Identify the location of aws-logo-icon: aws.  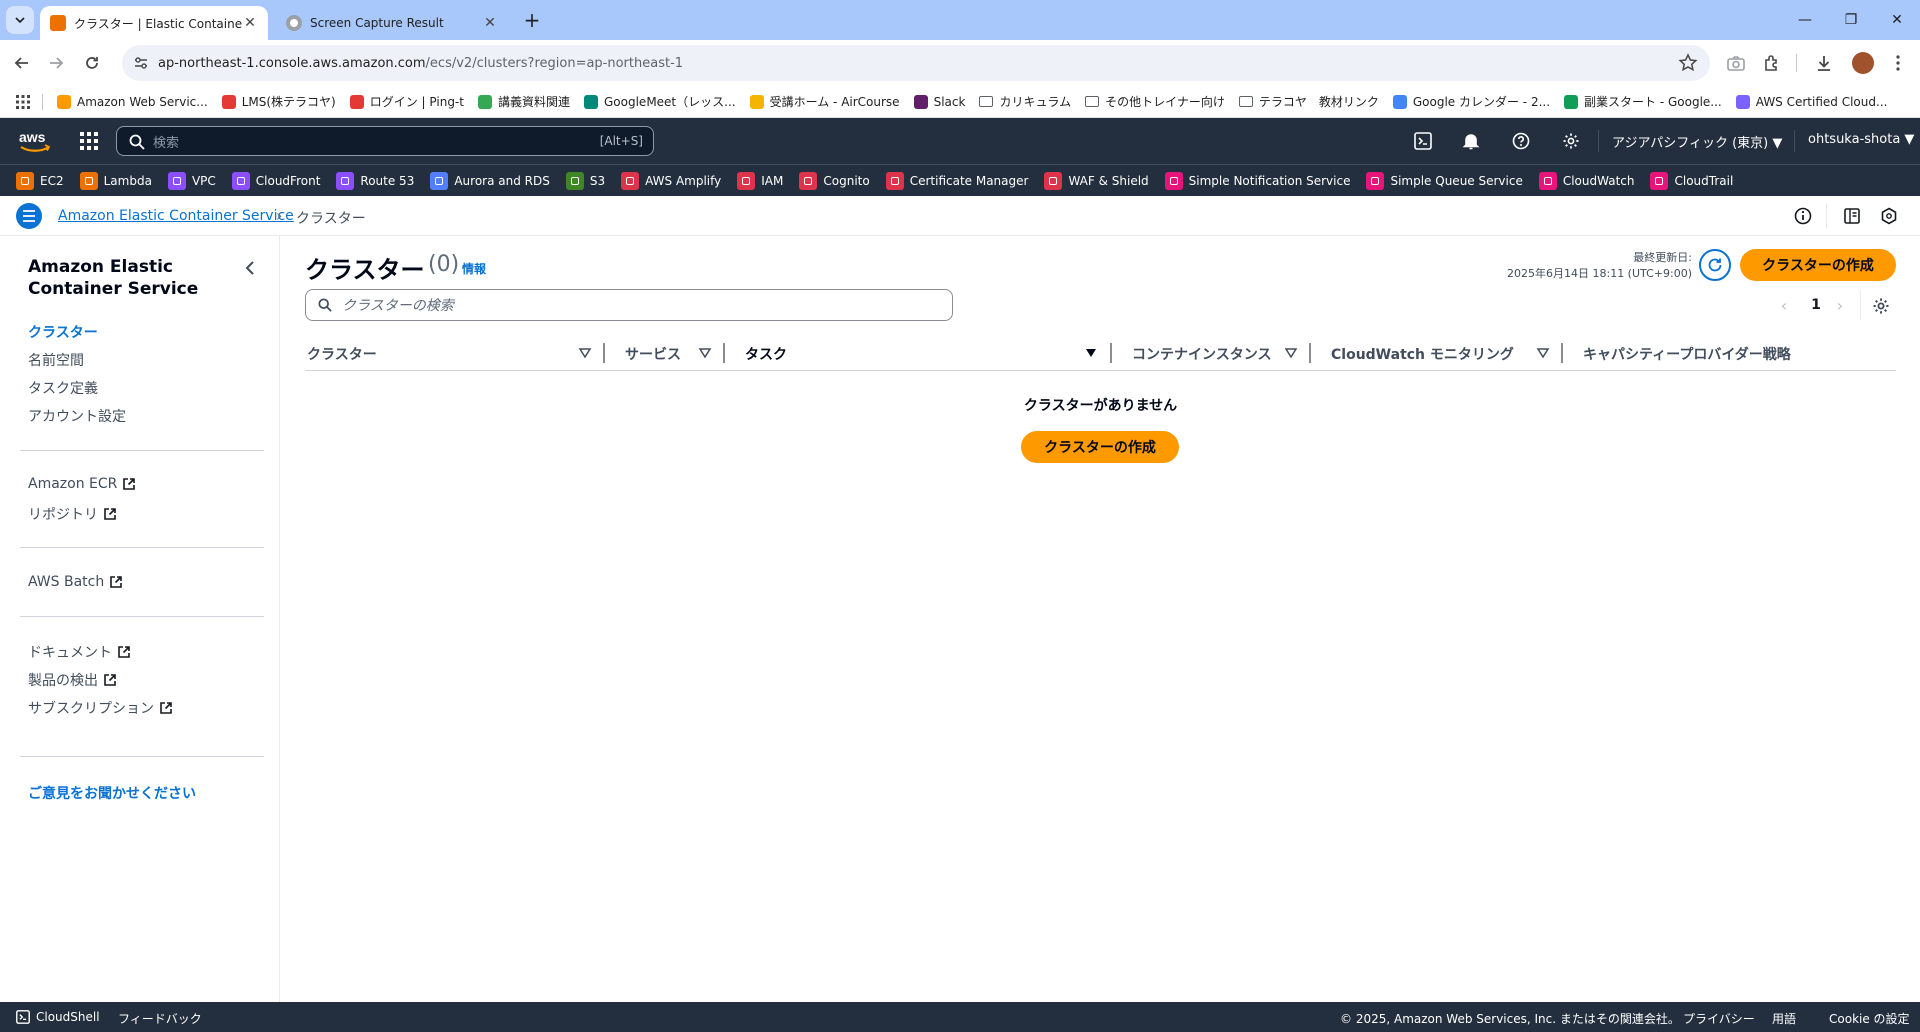
(35, 141).